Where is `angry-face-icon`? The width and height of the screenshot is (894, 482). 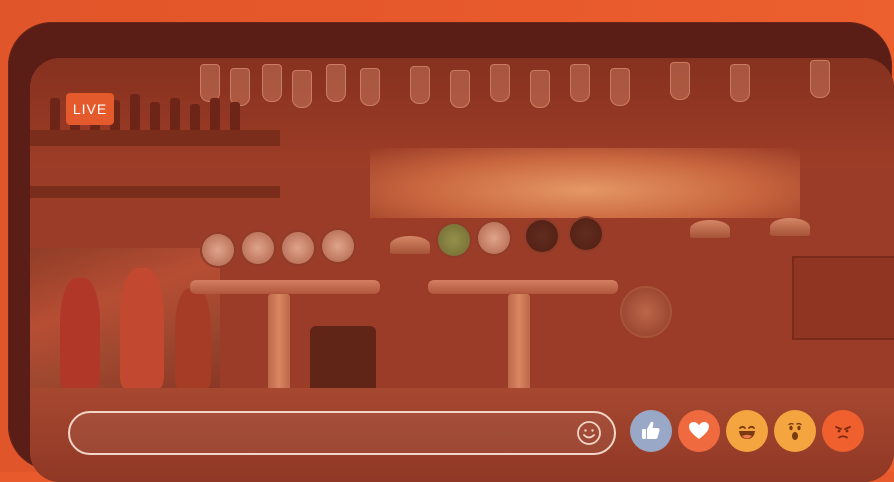 angry-face-icon is located at coordinates (843, 432).